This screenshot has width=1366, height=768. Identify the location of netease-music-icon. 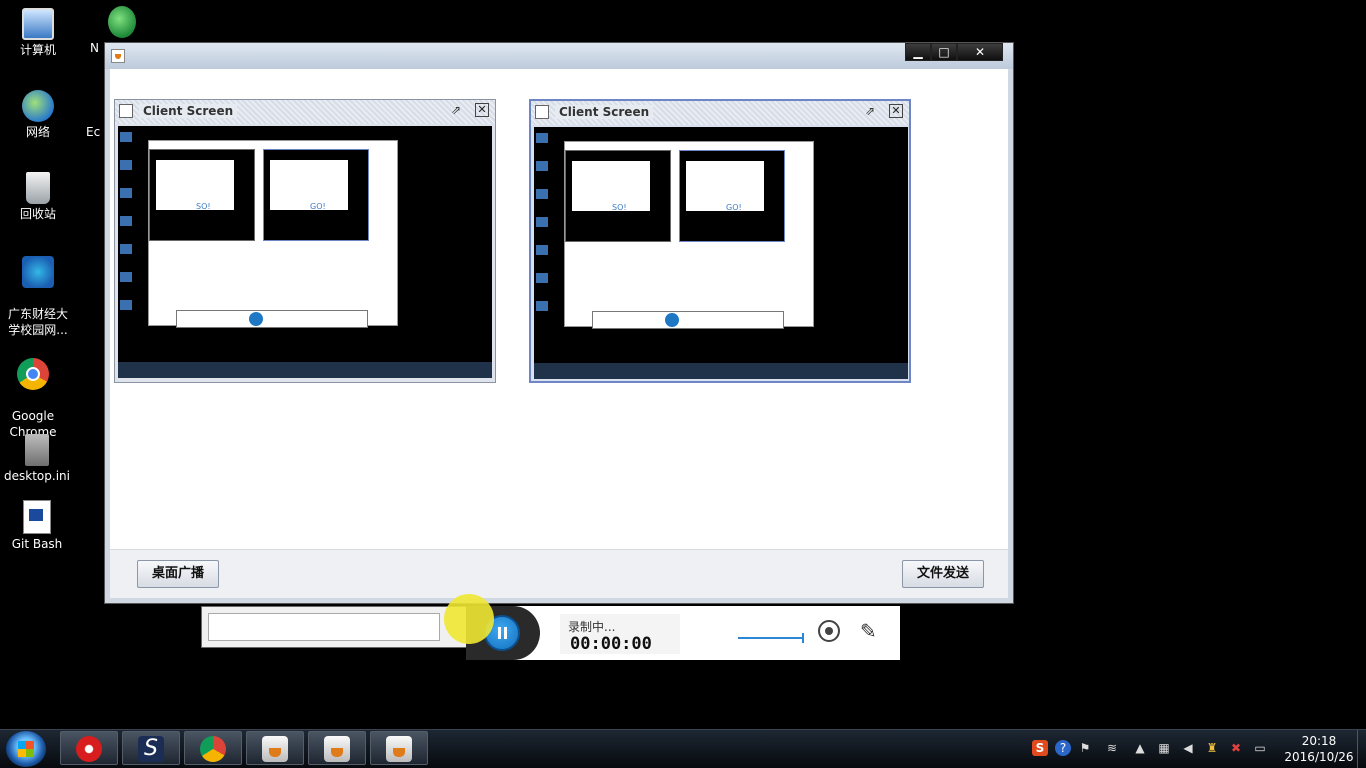
(89, 749).